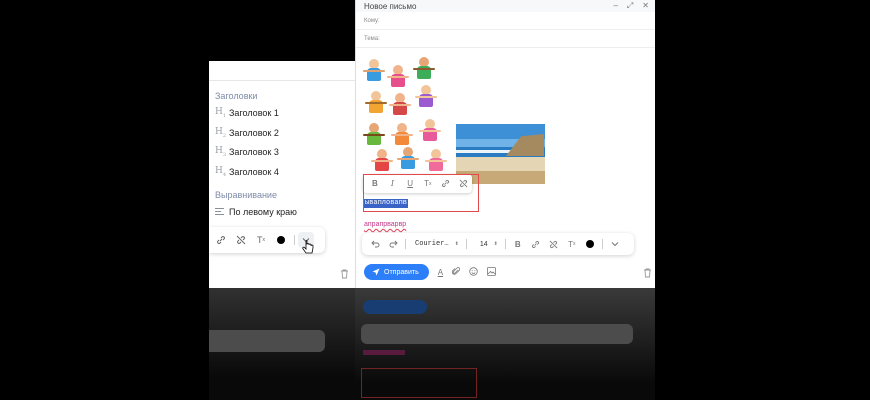 The image size is (870, 400). I want to click on heading-1-option: H1 Заголовок 1, so click(247, 113).